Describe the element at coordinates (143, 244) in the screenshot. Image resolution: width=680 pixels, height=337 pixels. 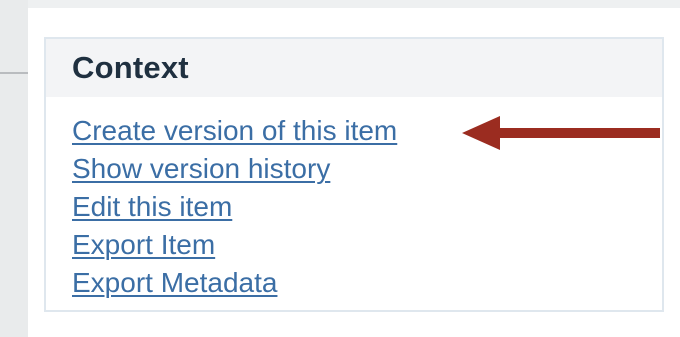
I see `export-item-link: Export Item` at that location.